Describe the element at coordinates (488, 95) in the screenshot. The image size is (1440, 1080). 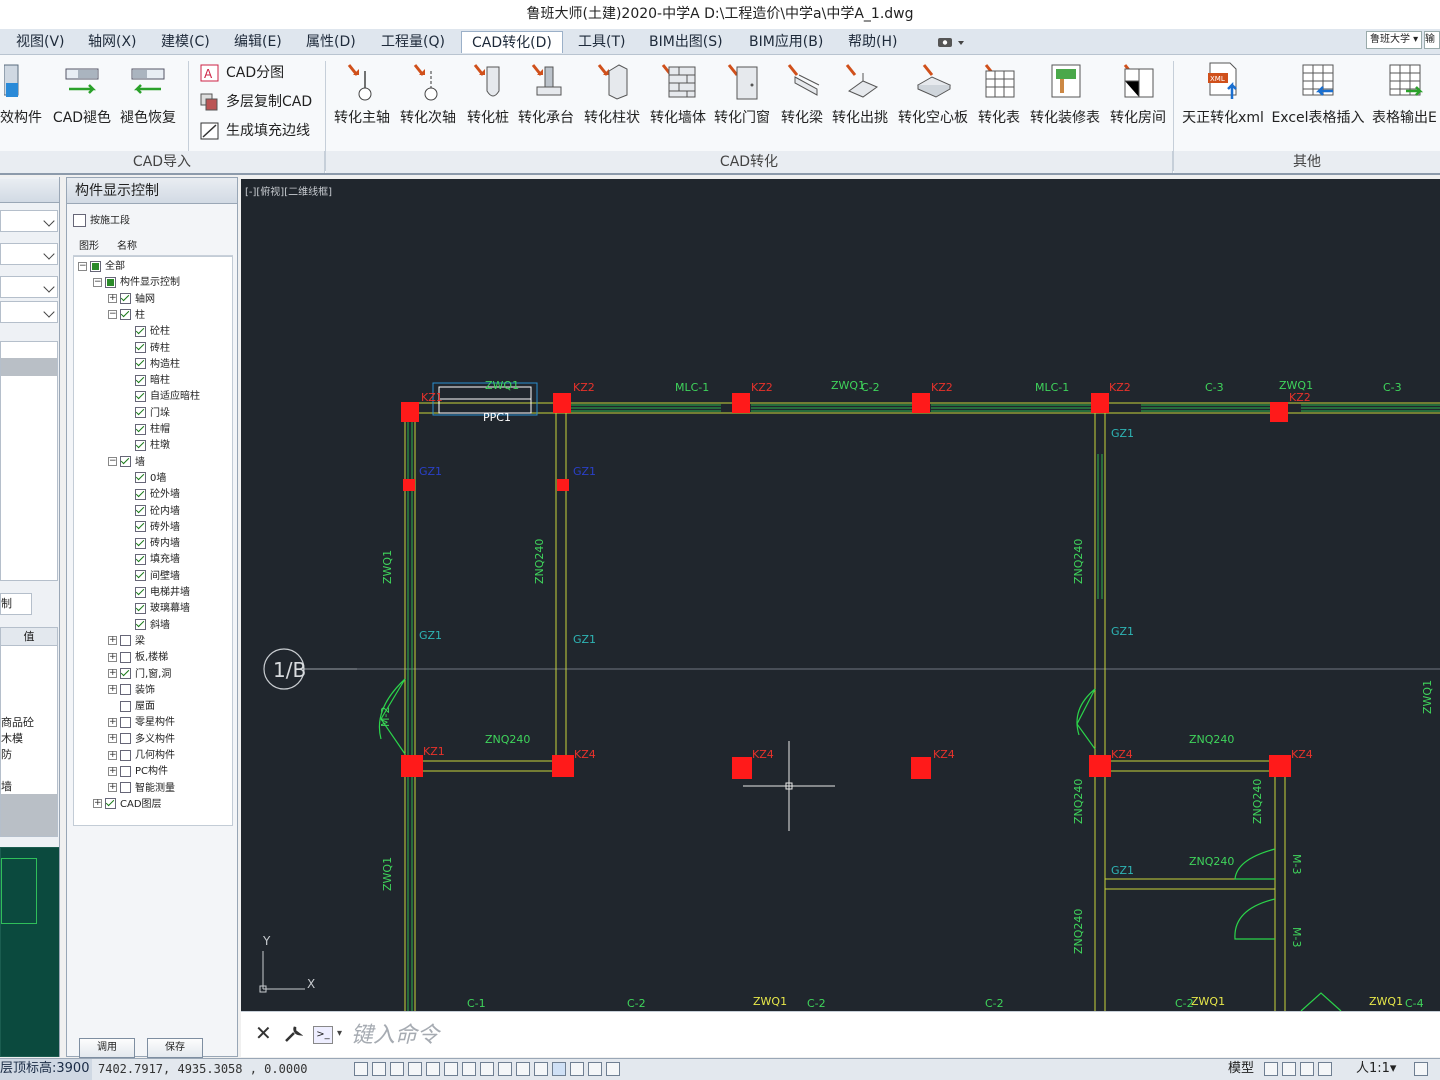
I see `ribbon-convert-pile-button: 转化桩` at that location.